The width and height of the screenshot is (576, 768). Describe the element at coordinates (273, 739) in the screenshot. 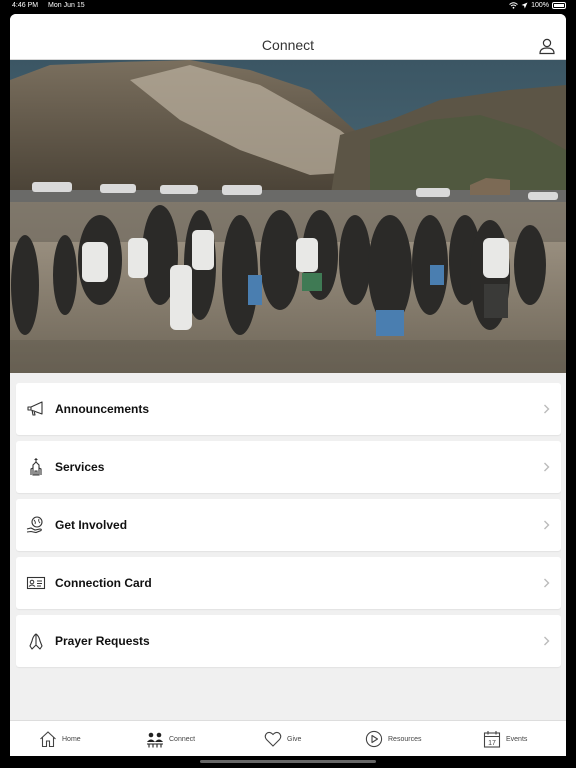

I see `heart-icon` at that location.